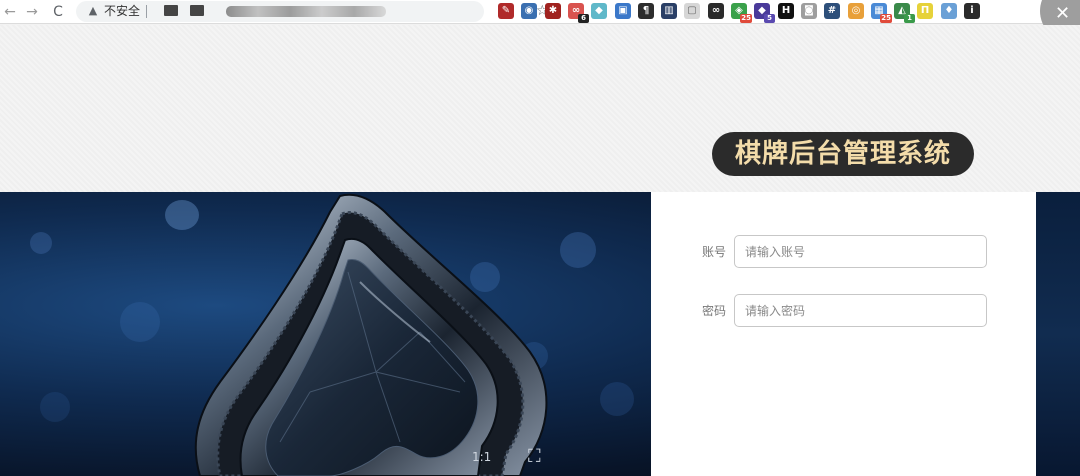 This screenshot has height=476, width=1080. What do you see at coordinates (529, 11) in the screenshot?
I see `target-ext-icon: ◉` at bounding box center [529, 11].